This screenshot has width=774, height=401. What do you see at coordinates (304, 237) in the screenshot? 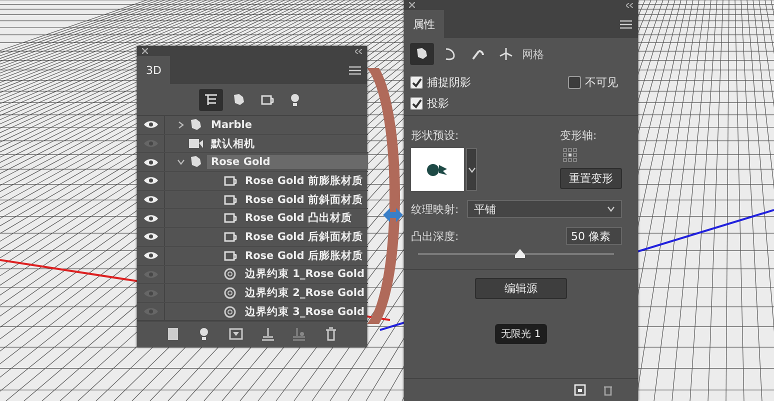
I see `layer-name: Rose Gold 后斜面材质` at bounding box center [304, 237].